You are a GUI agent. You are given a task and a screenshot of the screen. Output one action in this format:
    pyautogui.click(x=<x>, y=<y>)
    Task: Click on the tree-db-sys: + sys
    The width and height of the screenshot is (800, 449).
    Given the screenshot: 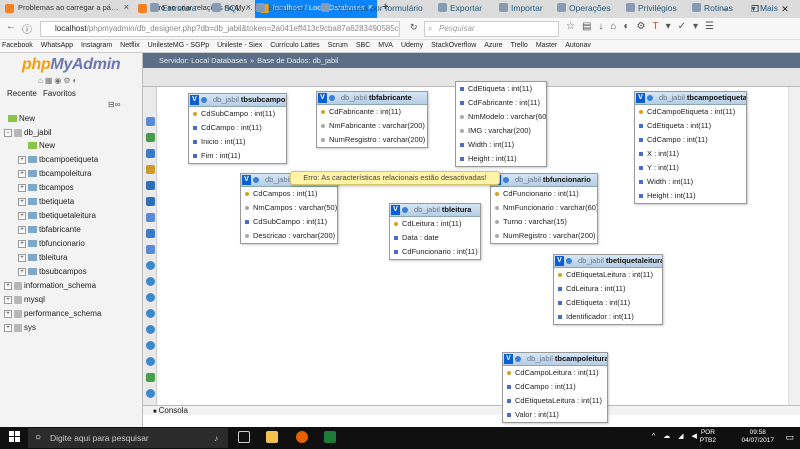 What is the action you would take?
    pyautogui.click(x=20, y=327)
    